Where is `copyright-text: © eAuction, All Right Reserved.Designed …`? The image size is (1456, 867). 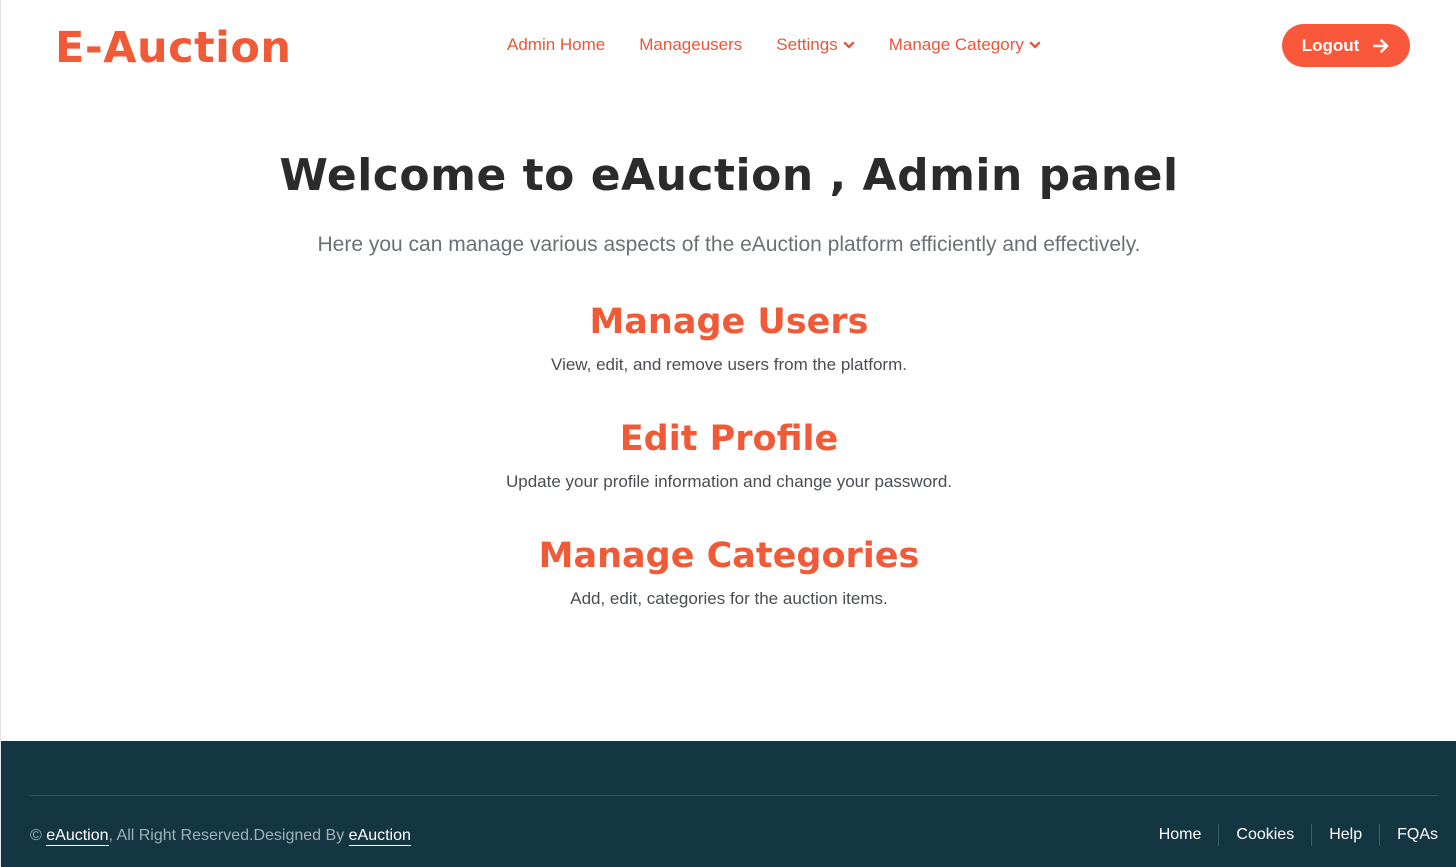 copyright-text: © eAuction, All Right Reserved.Designed … is located at coordinates (220, 836).